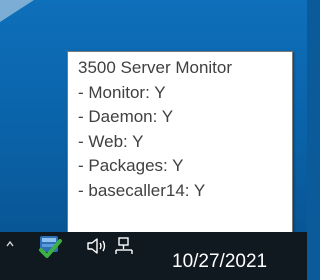  I want to click on tooltip-status-monitor: - Monitor: Y, so click(122, 92).